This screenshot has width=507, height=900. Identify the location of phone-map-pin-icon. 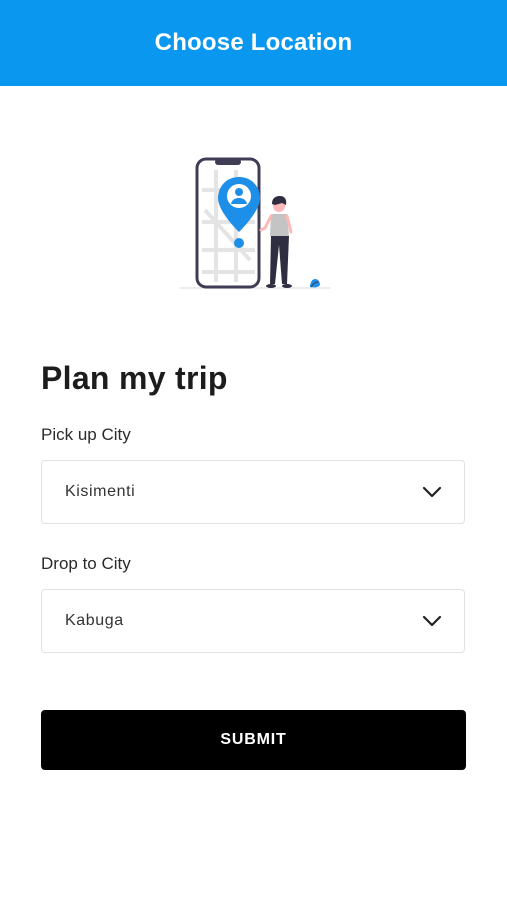
(255, 223).